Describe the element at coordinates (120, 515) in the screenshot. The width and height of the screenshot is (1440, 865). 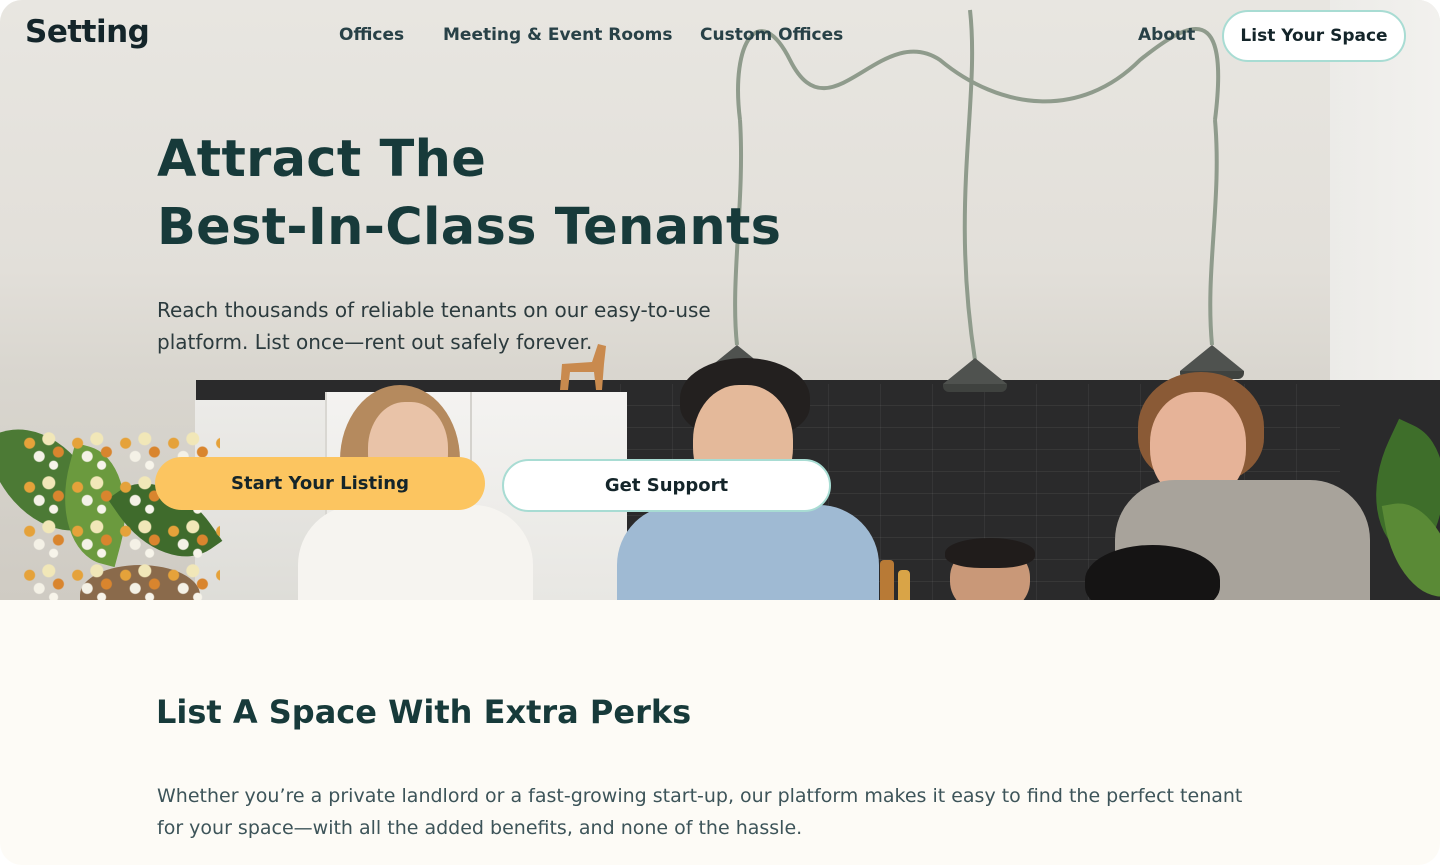
I see `flower-bunch` at that location.